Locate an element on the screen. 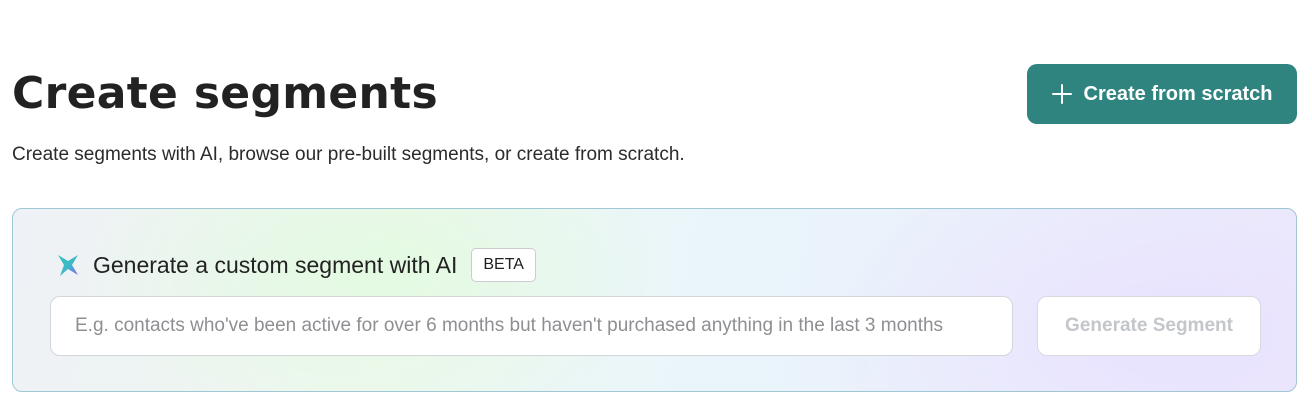 The width and height of the screenshot is (1312, 405). ai-segment-prompt-input is located at coordinates (531, 326).